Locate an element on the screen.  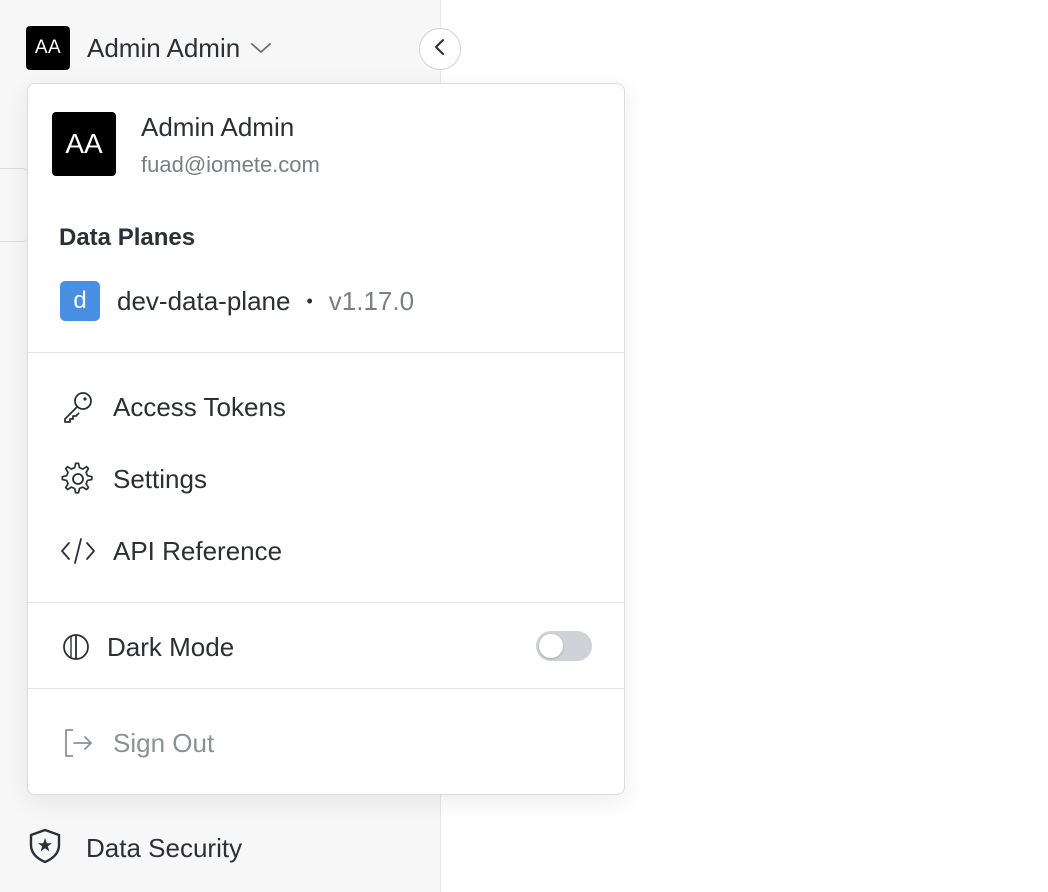
menu-item-sign-out: Sign Out is located at coordinates (137, 743).